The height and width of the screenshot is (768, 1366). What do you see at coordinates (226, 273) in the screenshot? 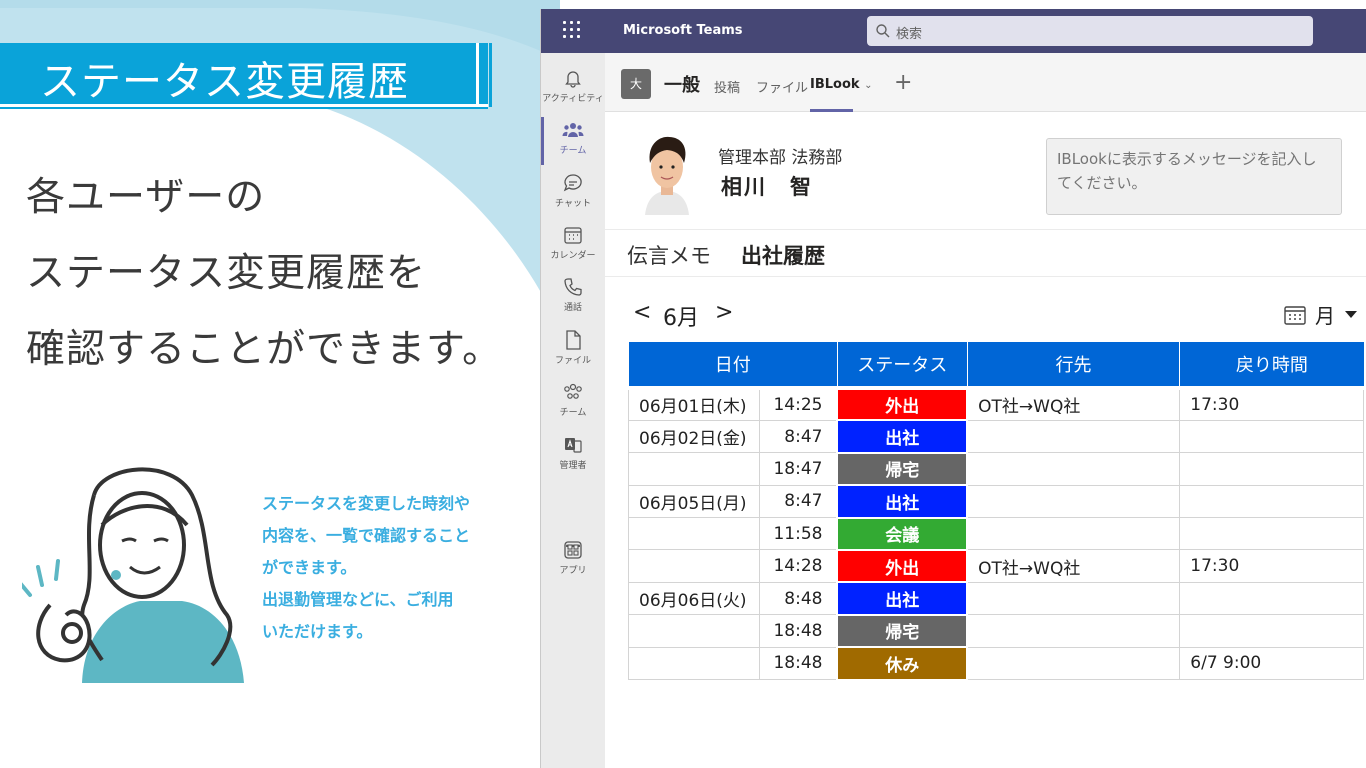
I see `lead-line-2: ステータス変更履歴を` at bounding box center [226, 273].